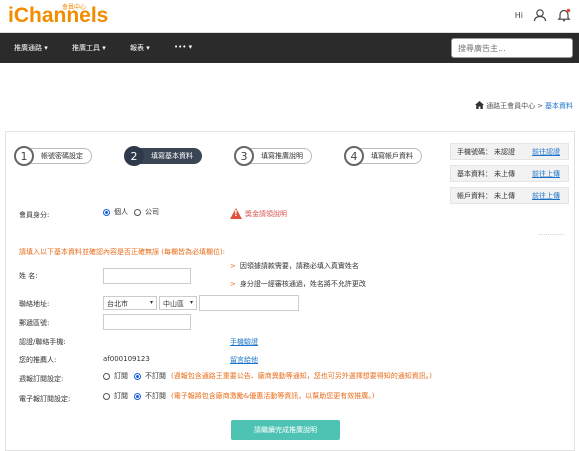  I want to click on logo: iChannels, so click(58, 16).